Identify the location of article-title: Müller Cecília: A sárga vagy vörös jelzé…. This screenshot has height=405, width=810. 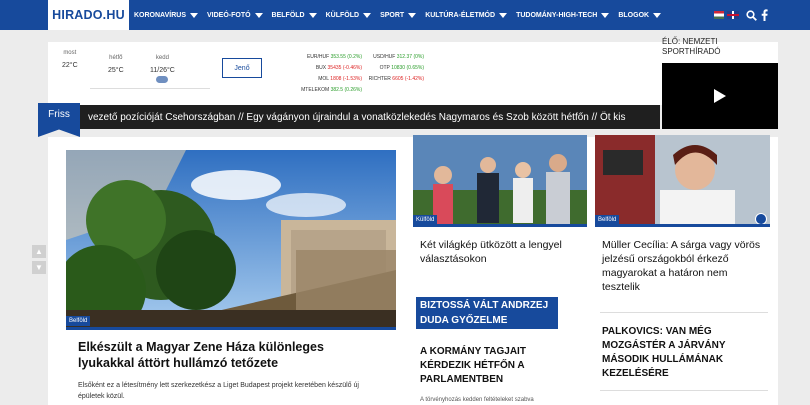
(684, 266).